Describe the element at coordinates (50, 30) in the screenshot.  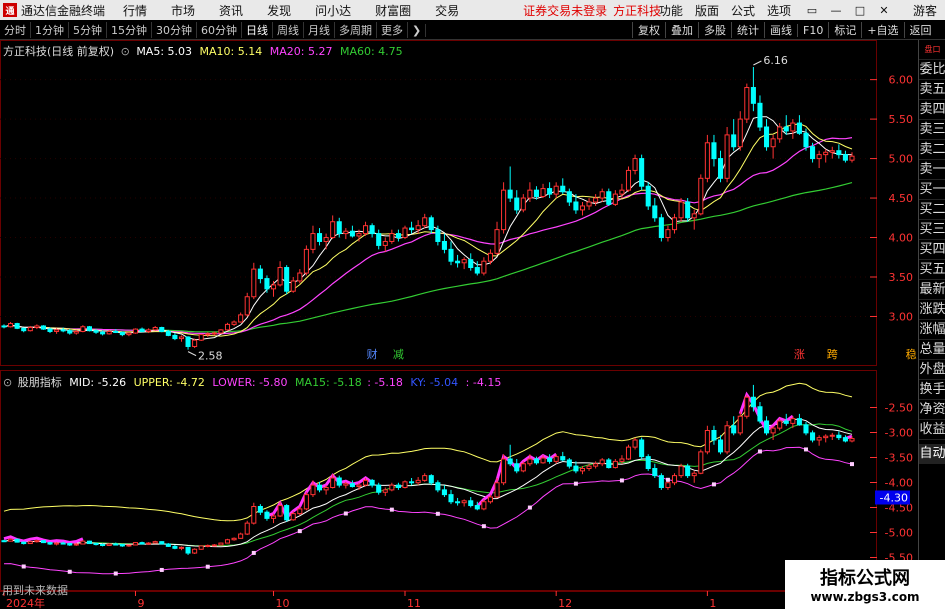
I see `period-1min: 1分钟` at that location.